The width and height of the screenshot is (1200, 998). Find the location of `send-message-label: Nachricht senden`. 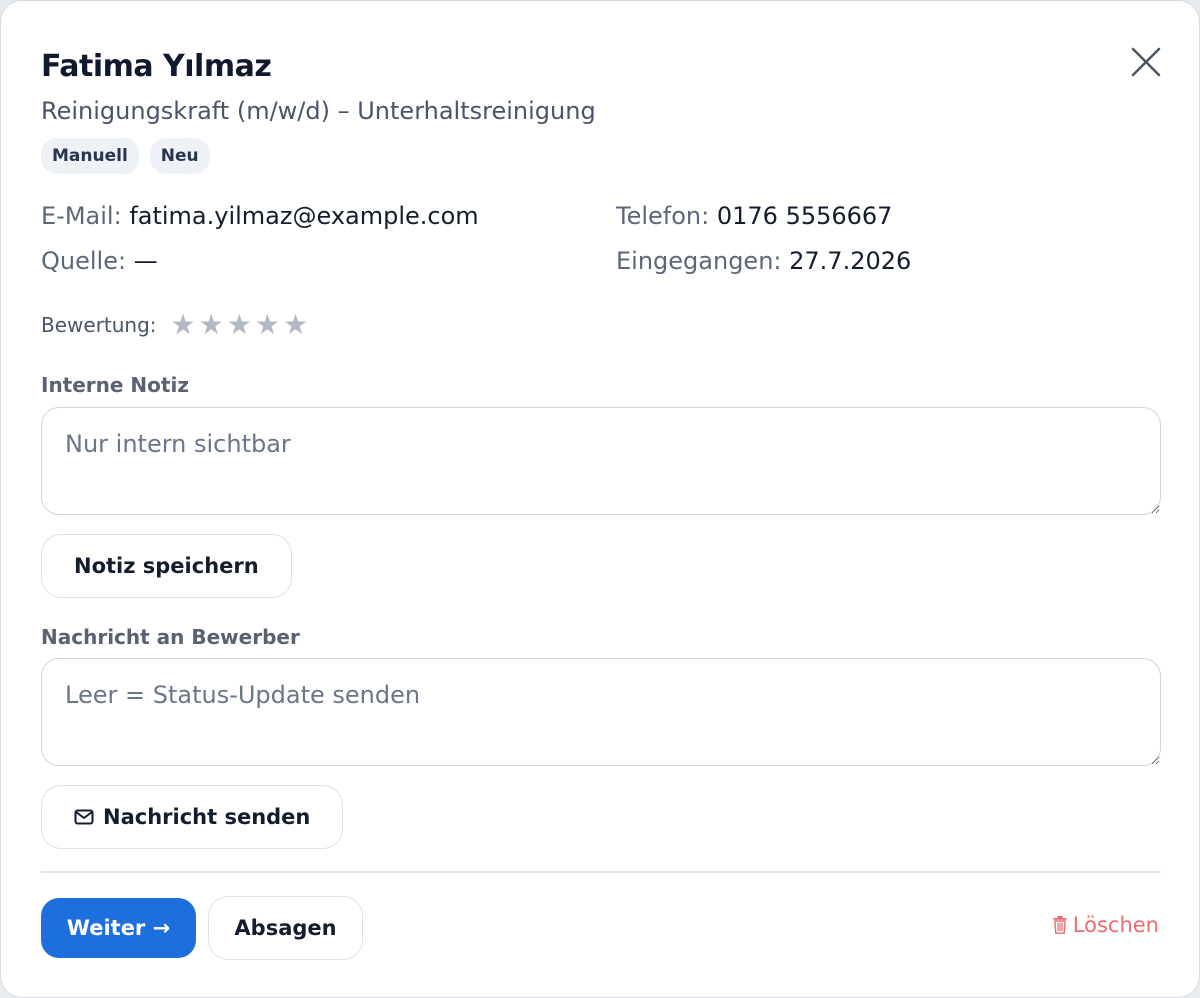

send-message-label: Nachricht senden is located at coordinates (207, 817).